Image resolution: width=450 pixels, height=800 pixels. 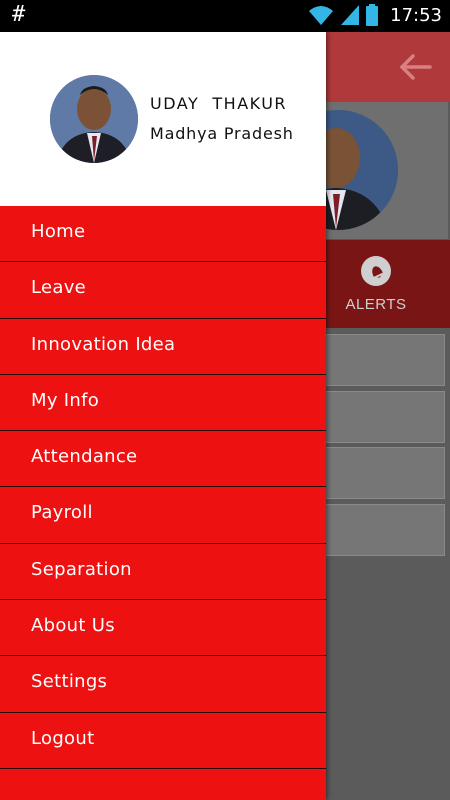 What do you see at coordinates (350, 15) in the screenshot?
I see `signal-icon` at bounding box center [350, 15].